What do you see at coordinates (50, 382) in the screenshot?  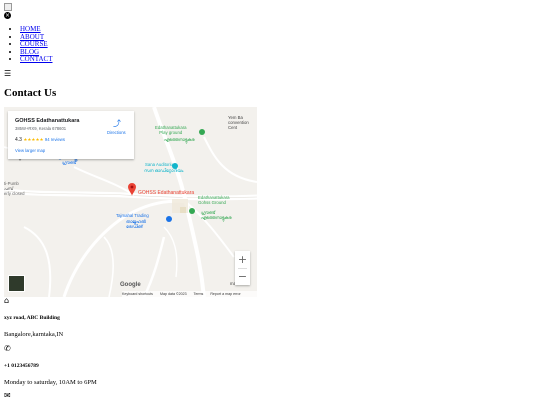 I see `business-hours: Monday to saturday, 10AM to 6PM` at bounding box center [50, 382].